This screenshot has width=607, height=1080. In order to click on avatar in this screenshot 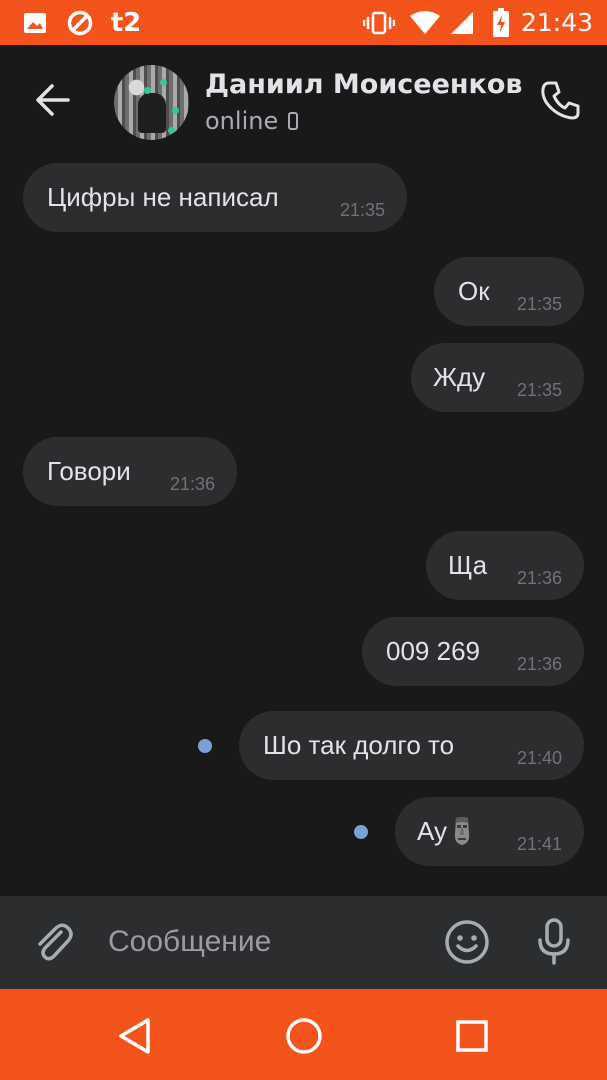, I will do `click(151, 102)`.